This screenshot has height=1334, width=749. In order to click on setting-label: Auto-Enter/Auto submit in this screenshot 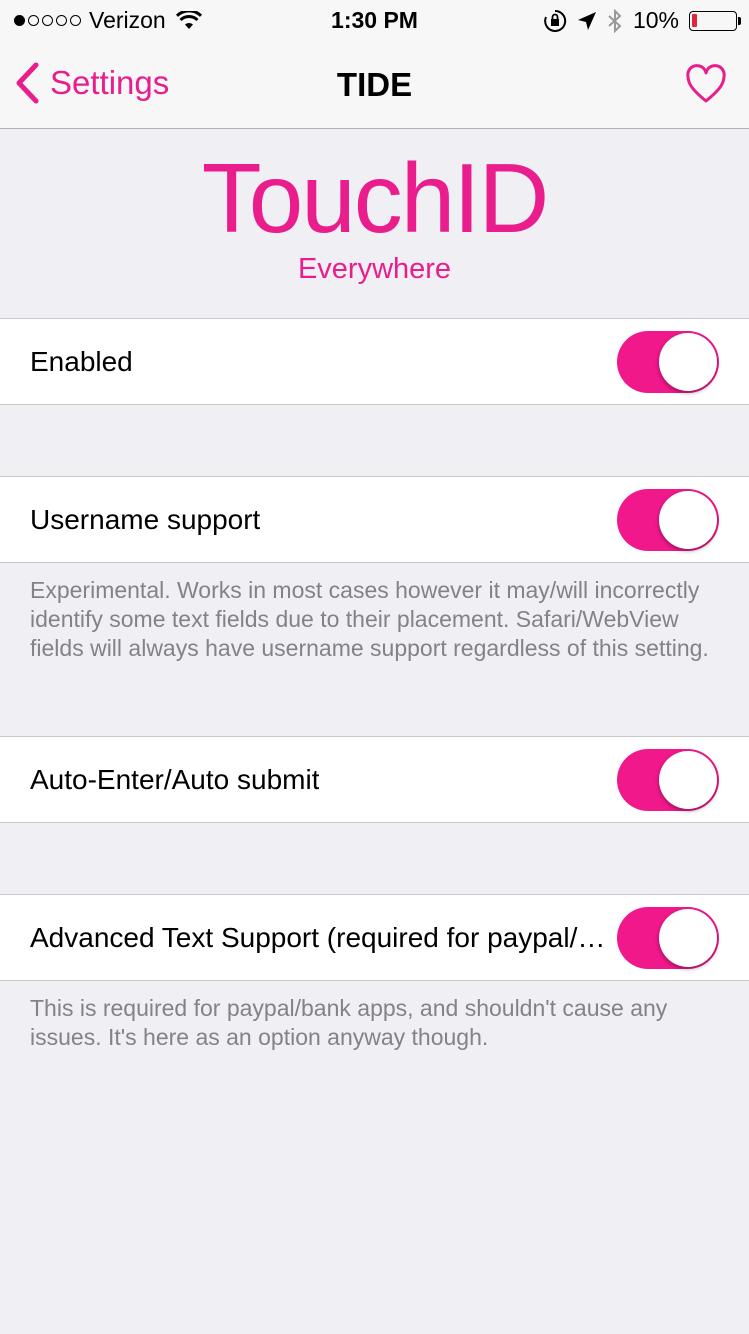, I will do `click(175, 779)`.